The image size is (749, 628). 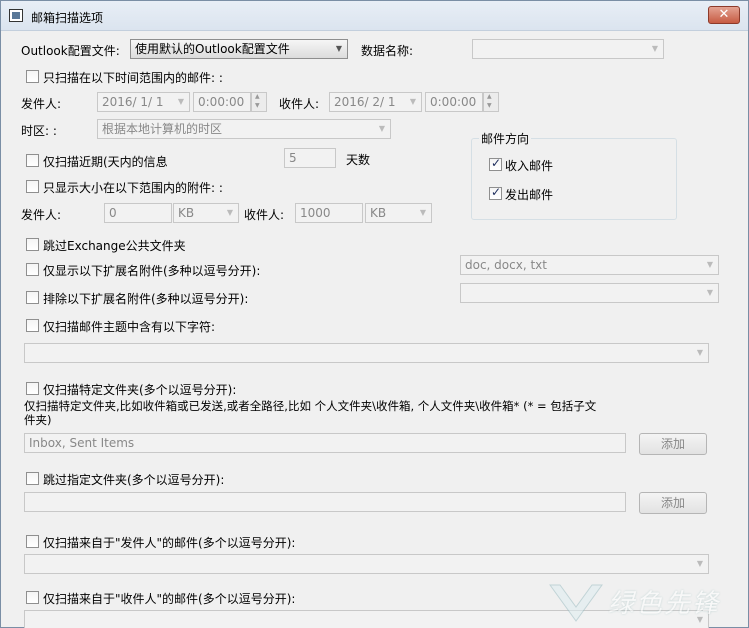 I want to click on ext-exclude-dropdown: ▼, so click(x=589, y=293).